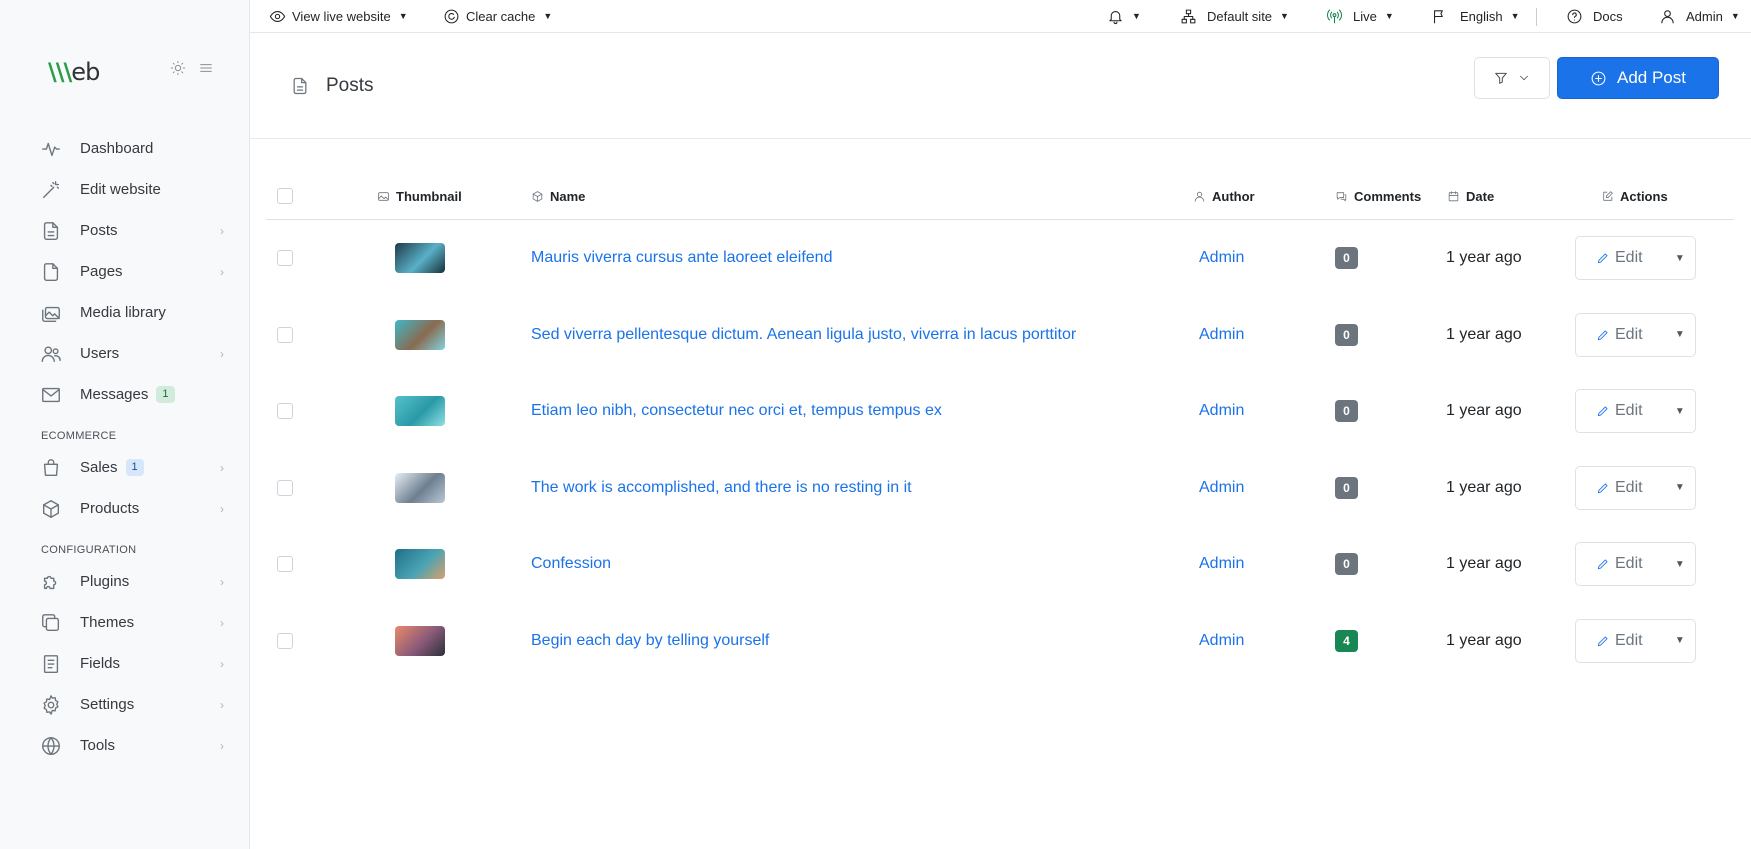 The width and height of the screenshot is (1751, 849). What do you see at coordinates (1638, 78) in the screenshot?
I see `add-post-button: Add Post` at bounding box center [1638, 78].